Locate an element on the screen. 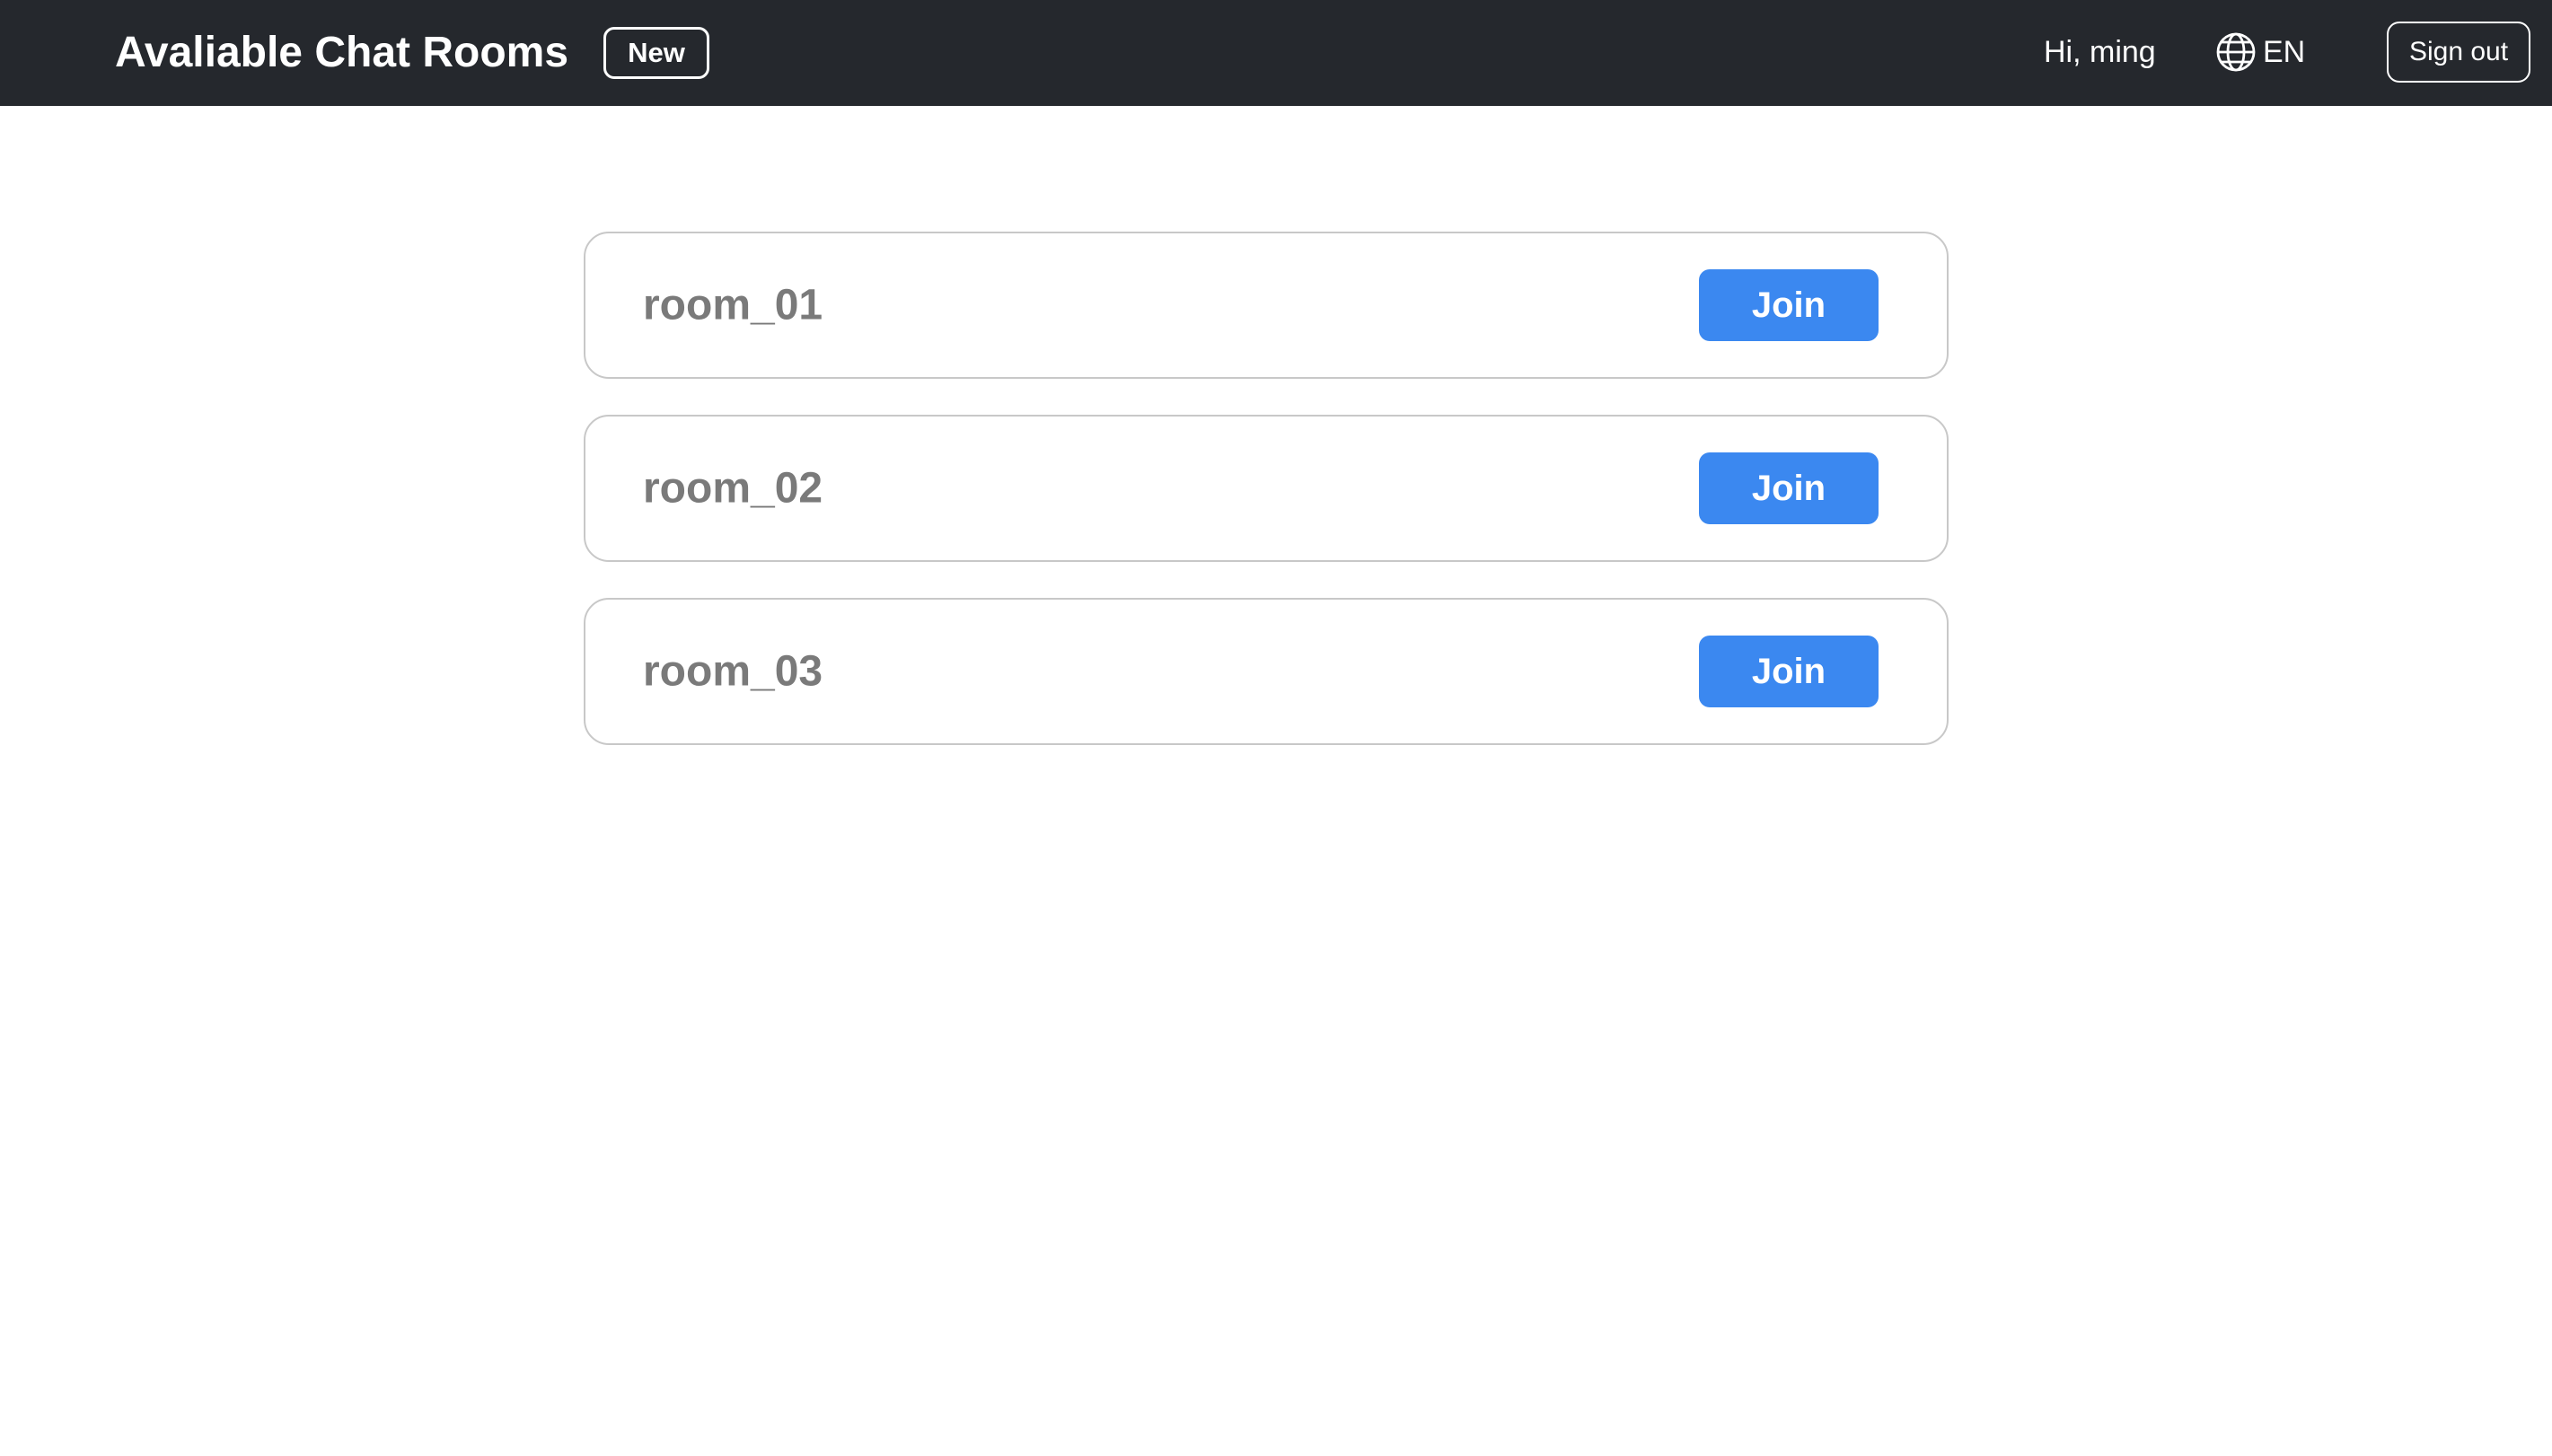  room-card: room_02 Join is located at coordinates (1266, 488).